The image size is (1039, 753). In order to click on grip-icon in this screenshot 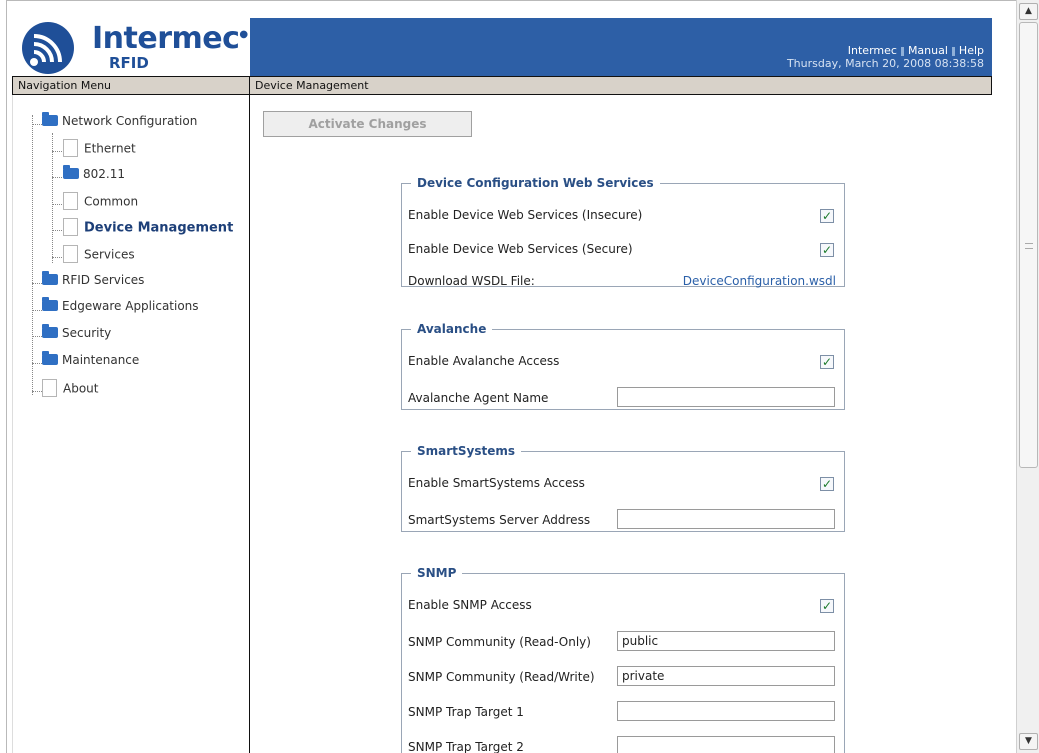, I will do `click(1029, 246)`.